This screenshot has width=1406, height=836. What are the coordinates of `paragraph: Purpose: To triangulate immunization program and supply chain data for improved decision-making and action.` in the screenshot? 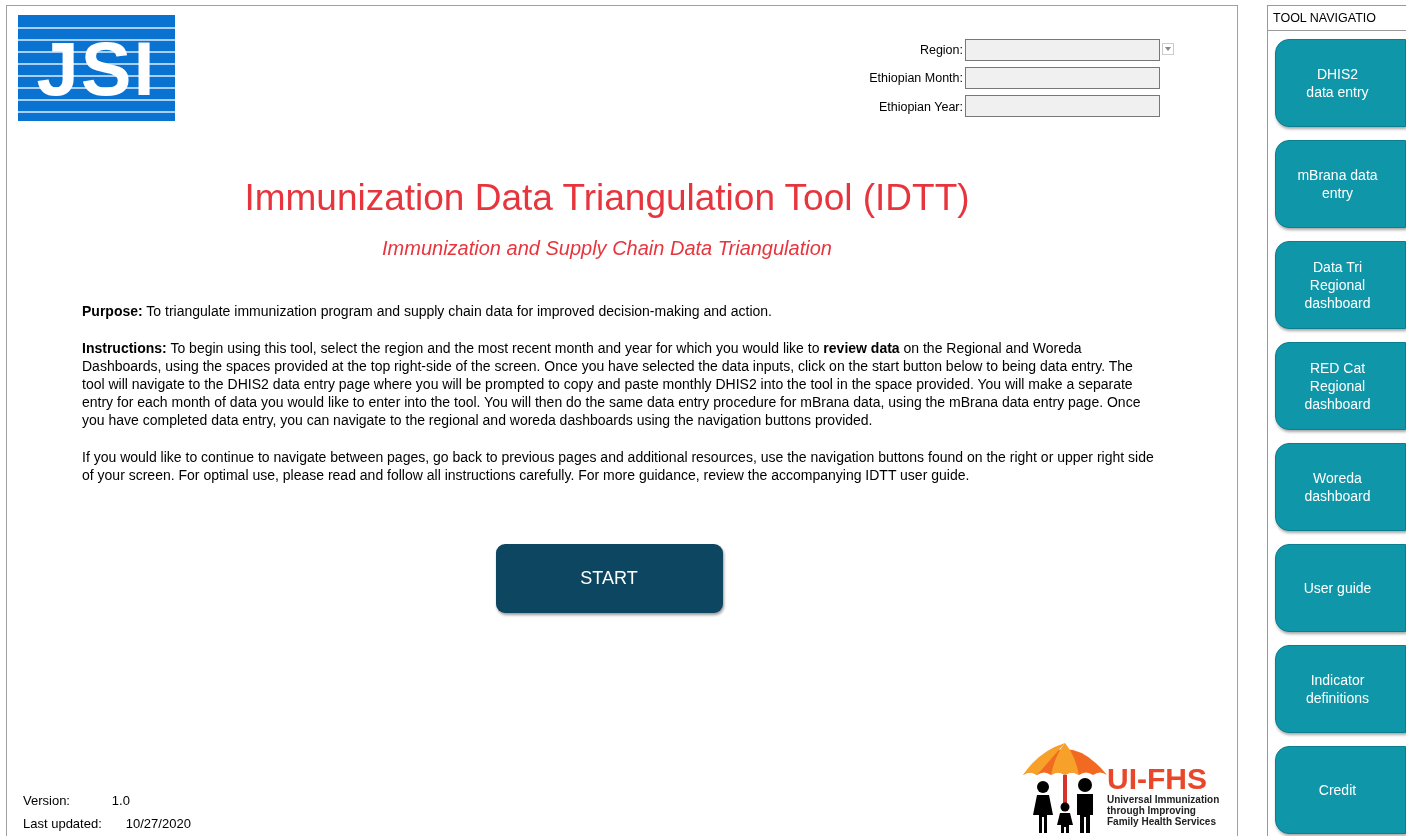 It's located at (427, 311).